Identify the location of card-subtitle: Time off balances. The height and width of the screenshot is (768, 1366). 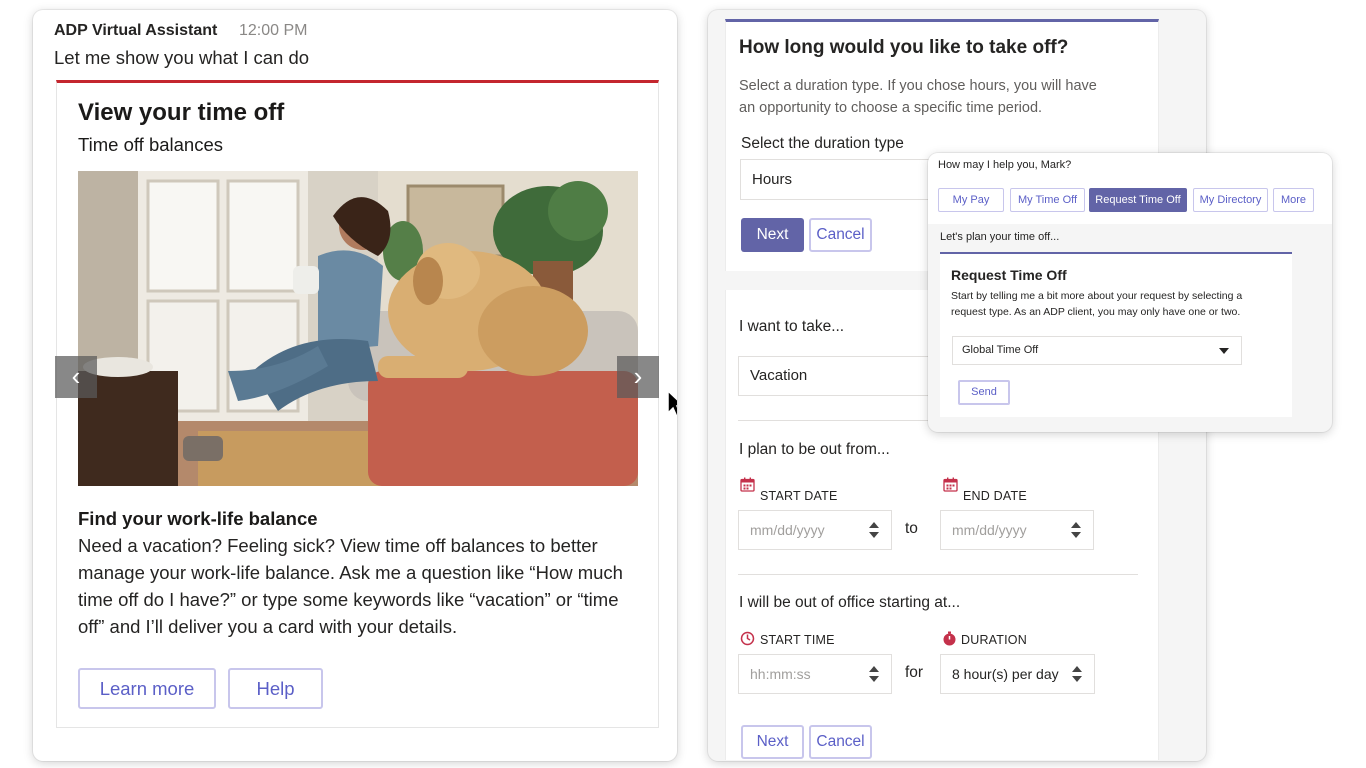
(150, 144).